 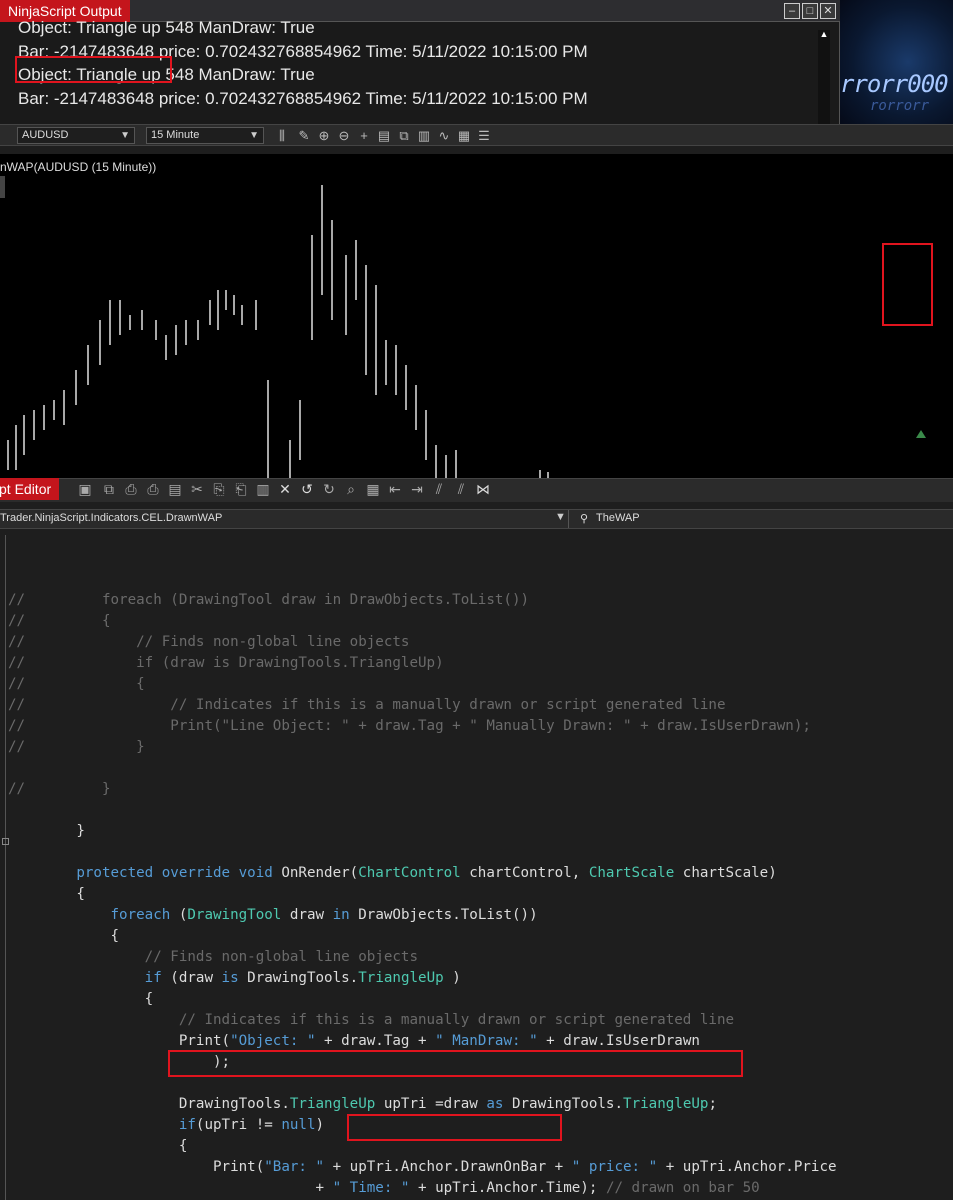 What do you see at coordinates (896, 62) in the screenshot?
I see `background-artwork: rrorr000 rorrorr` at bounding box center [896, 62].